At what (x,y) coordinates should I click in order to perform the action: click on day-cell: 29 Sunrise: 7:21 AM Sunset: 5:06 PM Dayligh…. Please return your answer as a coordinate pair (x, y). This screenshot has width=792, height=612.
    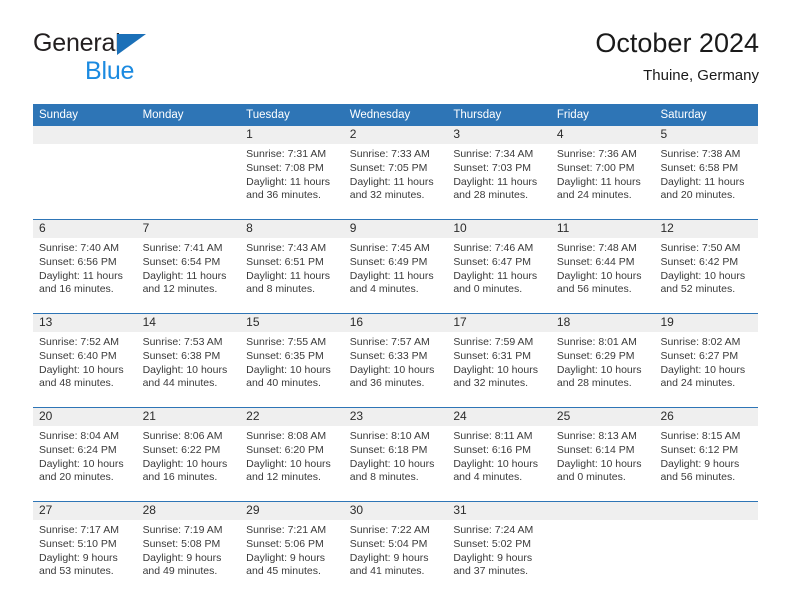
    Looking at the image, I should click on (292, 548).